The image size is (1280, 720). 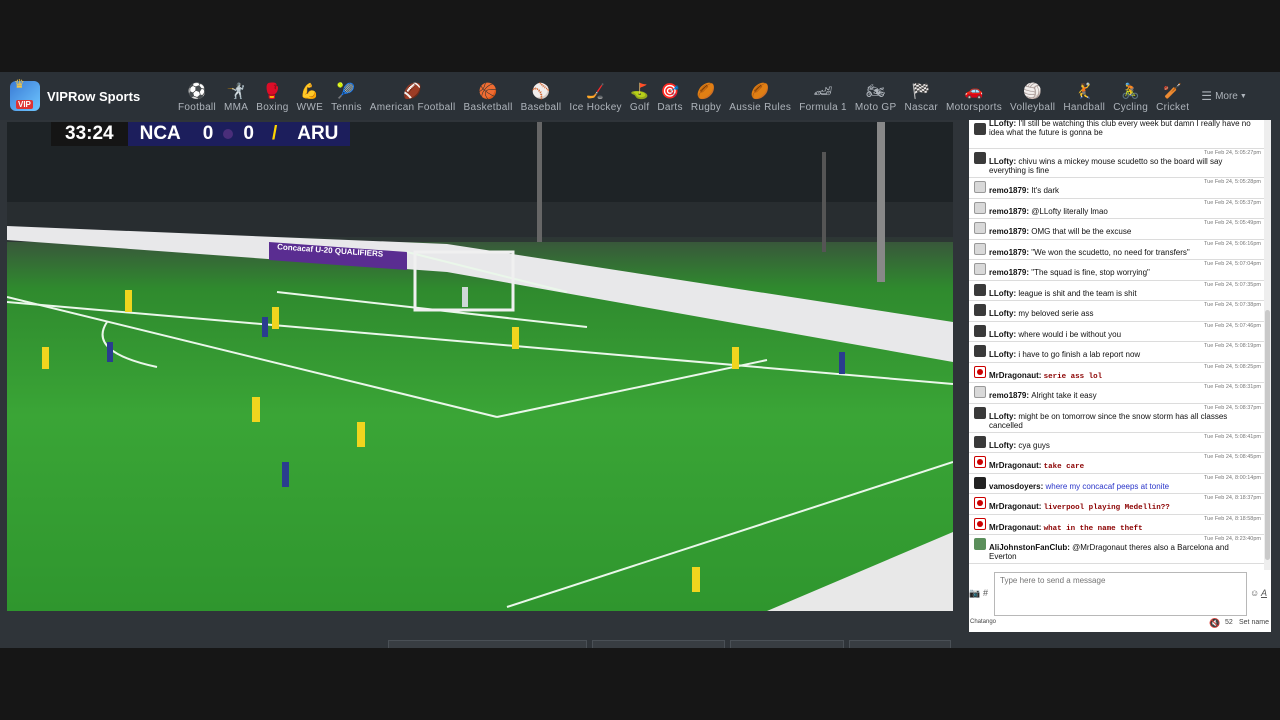 What do you see at coordinates (1131, 107) in the screenshot?
I see `nav-item-label: Cycling` at bounding box center [1131, 107].